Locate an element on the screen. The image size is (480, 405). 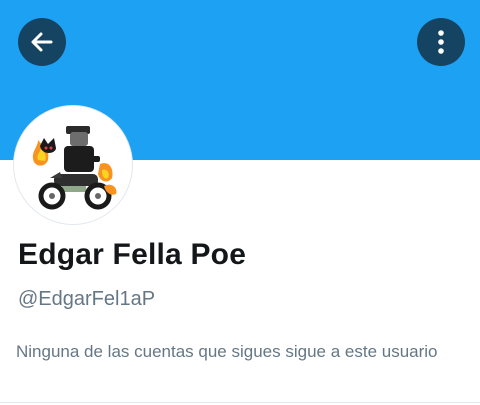
arrow-left-icon is located at coordinates (42, 42).